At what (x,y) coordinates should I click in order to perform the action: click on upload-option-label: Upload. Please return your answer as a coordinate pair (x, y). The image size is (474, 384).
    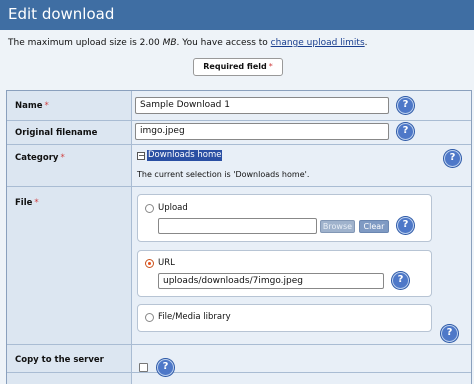
    Looking at the image, I should click on (173, 208).